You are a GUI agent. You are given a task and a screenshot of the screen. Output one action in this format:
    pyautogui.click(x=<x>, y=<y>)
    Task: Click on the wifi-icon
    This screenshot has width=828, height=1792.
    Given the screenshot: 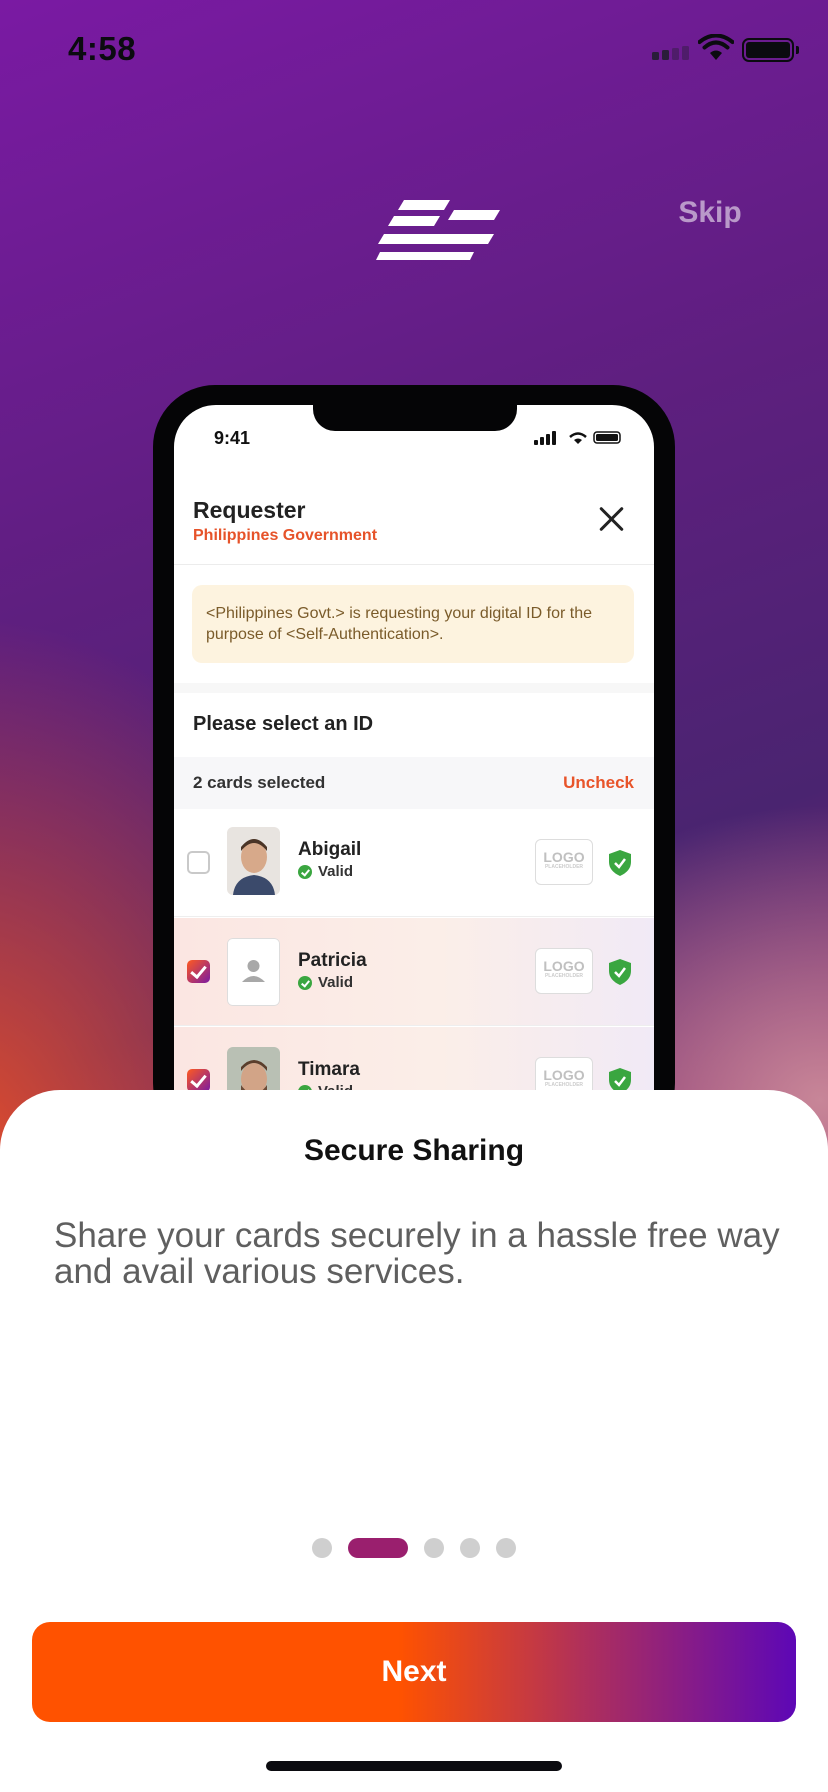 What is the action you would take?
    pyautogui.click(x=716, y=47)
    